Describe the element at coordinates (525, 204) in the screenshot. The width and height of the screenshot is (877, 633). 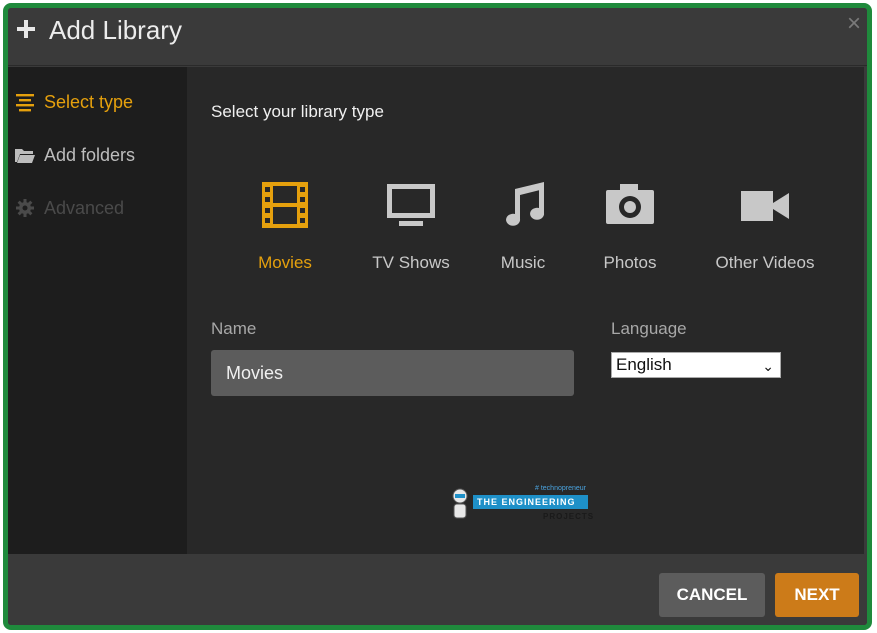
I see `music-note-icon` at that location.